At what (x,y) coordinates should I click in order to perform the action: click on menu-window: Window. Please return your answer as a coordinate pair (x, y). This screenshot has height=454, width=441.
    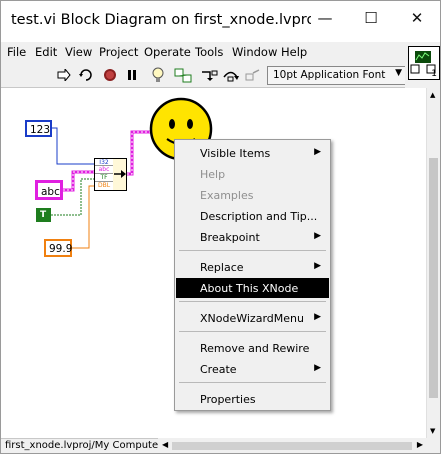
    Looking at the image, I should click on (254, 52).